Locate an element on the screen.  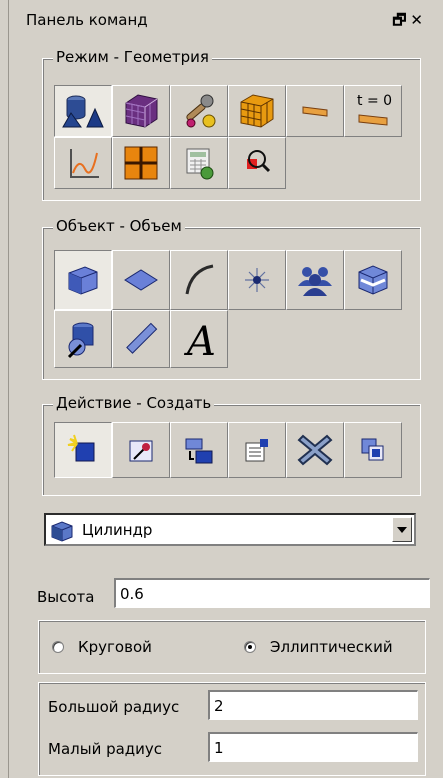
shape-select: Цилиндр is located at coordinates (230, 529).